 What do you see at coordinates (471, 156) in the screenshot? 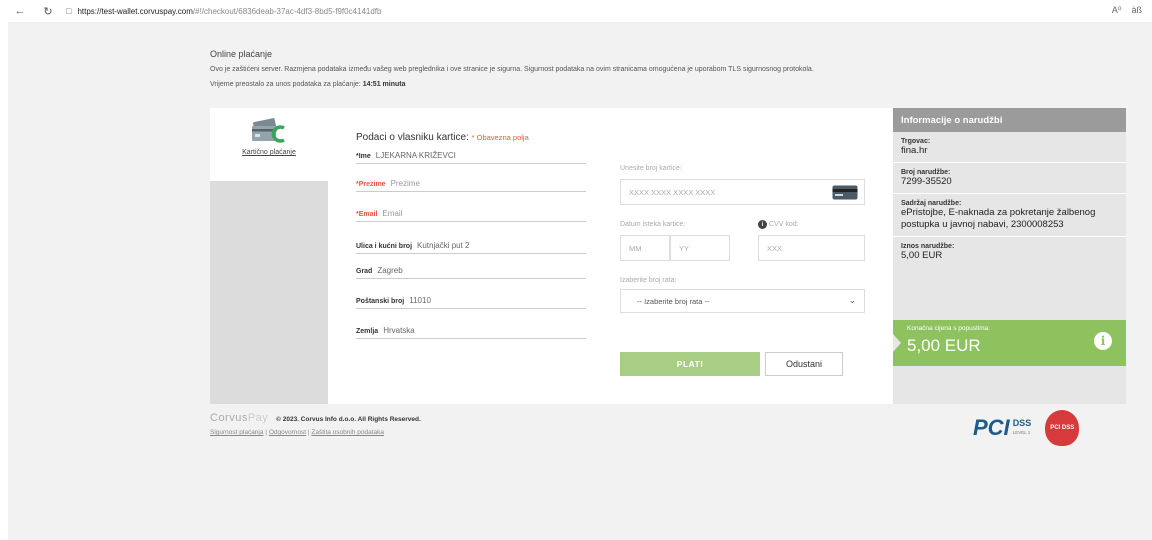
I see `name-field: *Ime LJEKARNA KRIŽEVCI` at bounding box center [471, 156].